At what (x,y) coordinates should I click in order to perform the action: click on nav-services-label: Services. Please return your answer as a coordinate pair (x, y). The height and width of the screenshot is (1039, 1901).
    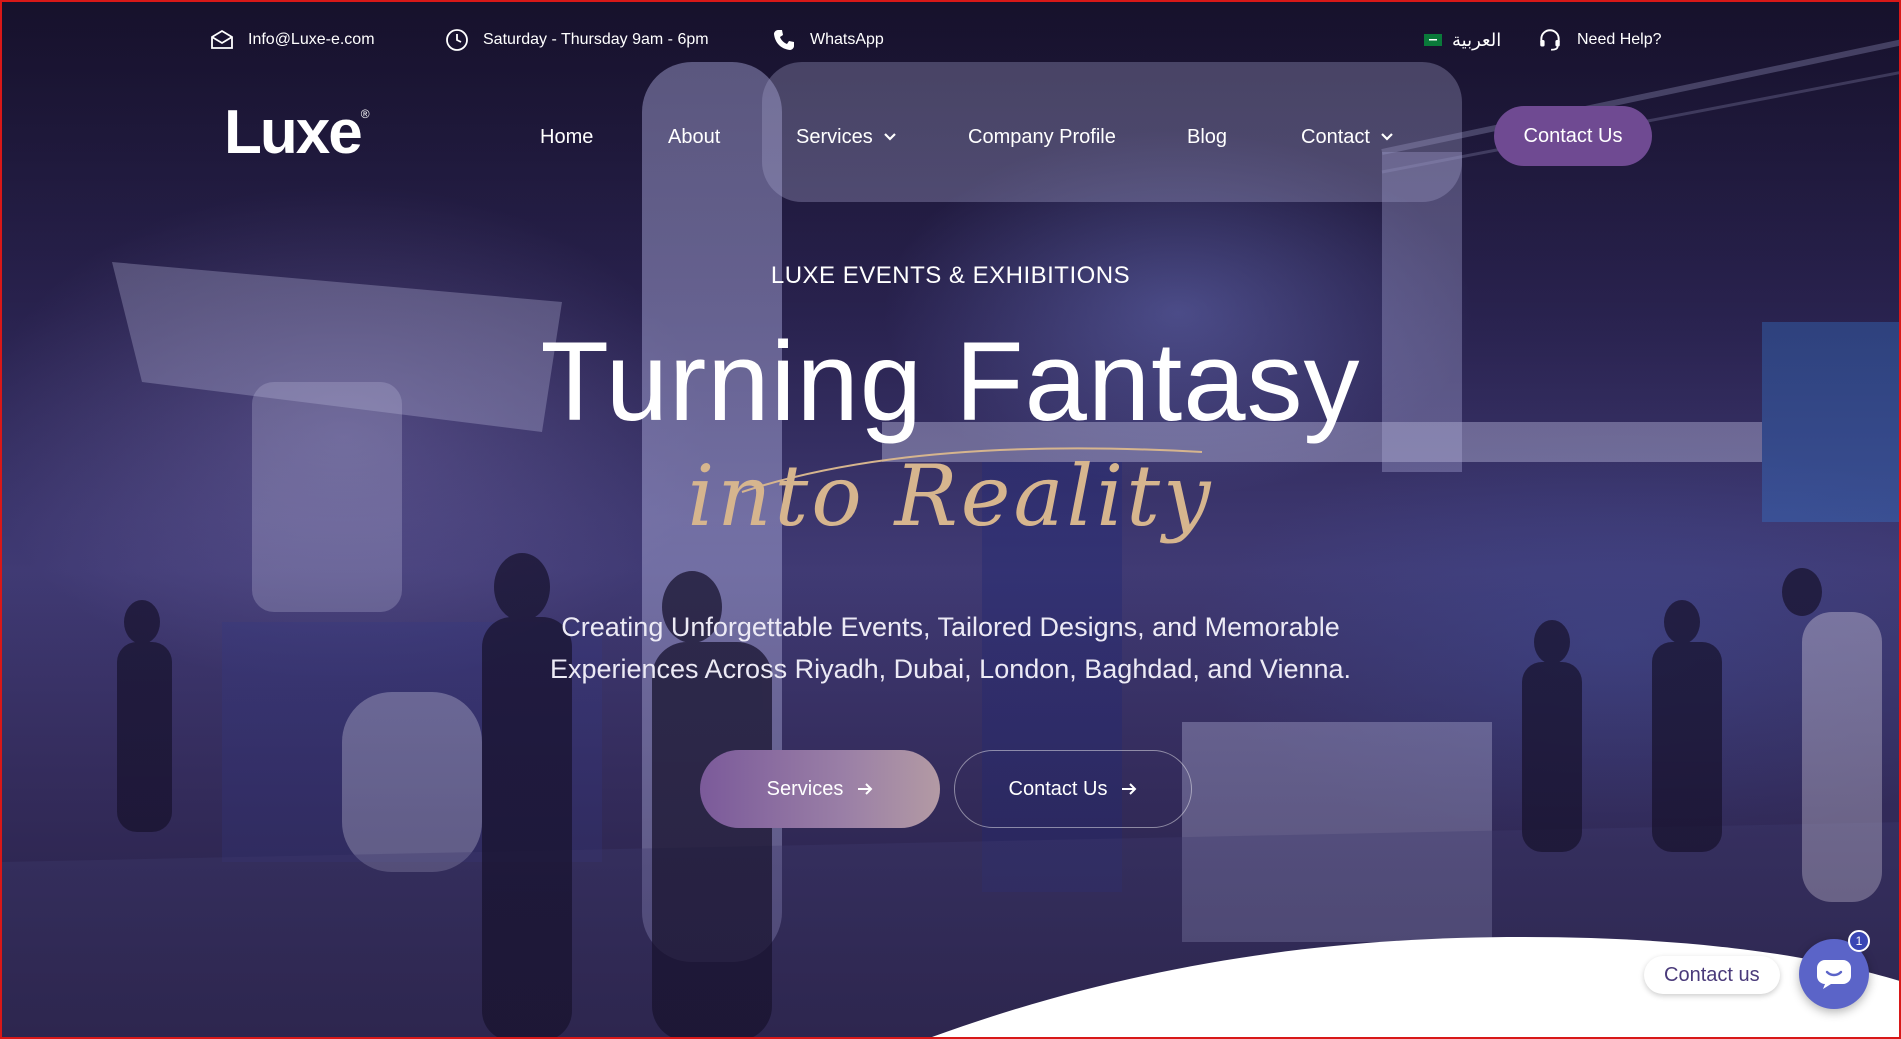
    Looking at the image, I should click on (834, 137).